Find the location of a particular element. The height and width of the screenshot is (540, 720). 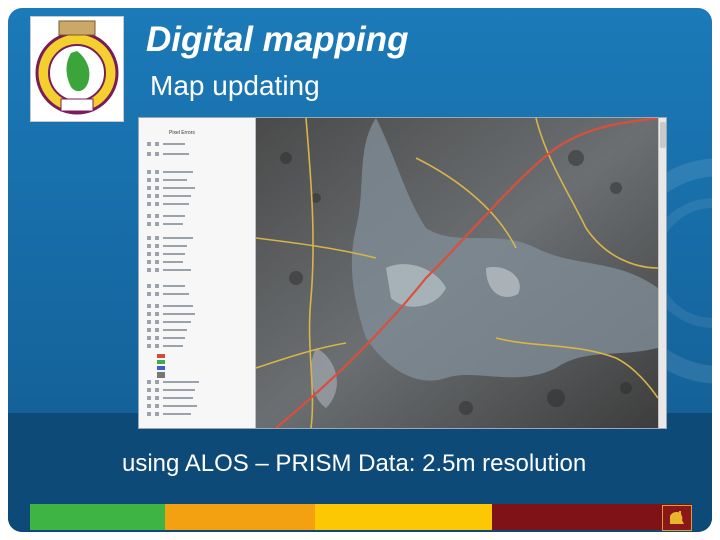

emblem-icon is located at coordinates (77, 67).